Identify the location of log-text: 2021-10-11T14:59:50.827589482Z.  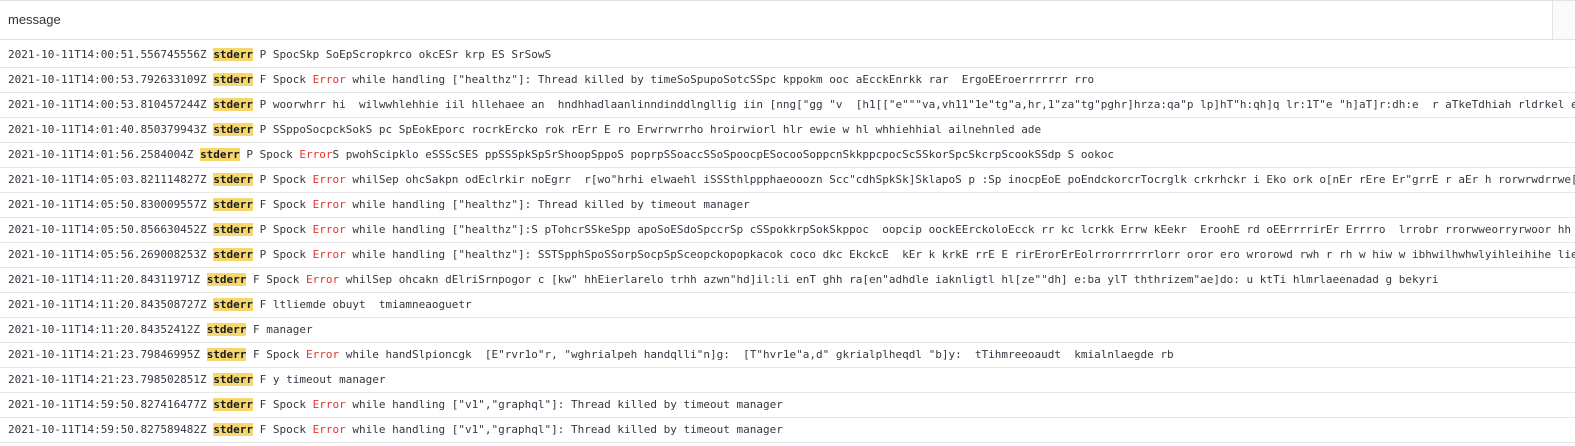
(111, 429).